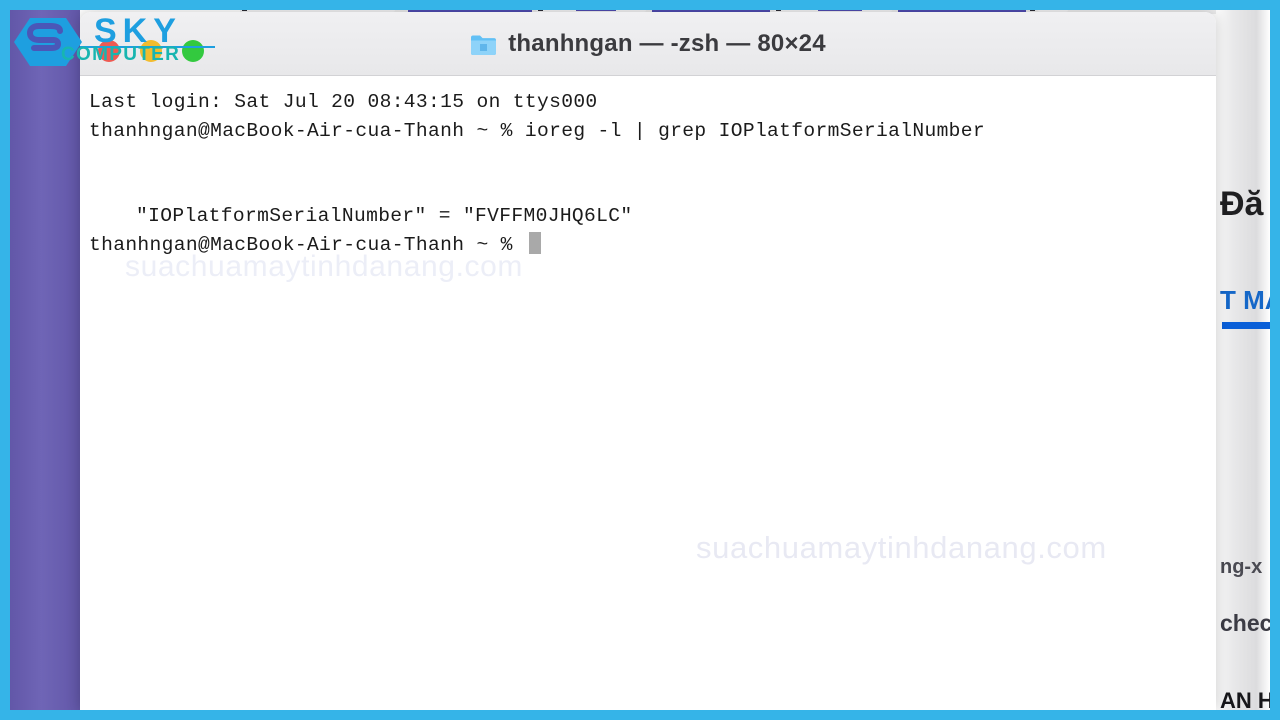  What do you see at coordinates (1243, 360) in the screenshot?
I see `background-page-right-column: Đă T MÁ ng-x checl AN H.` at bounding box center [1243, 360].